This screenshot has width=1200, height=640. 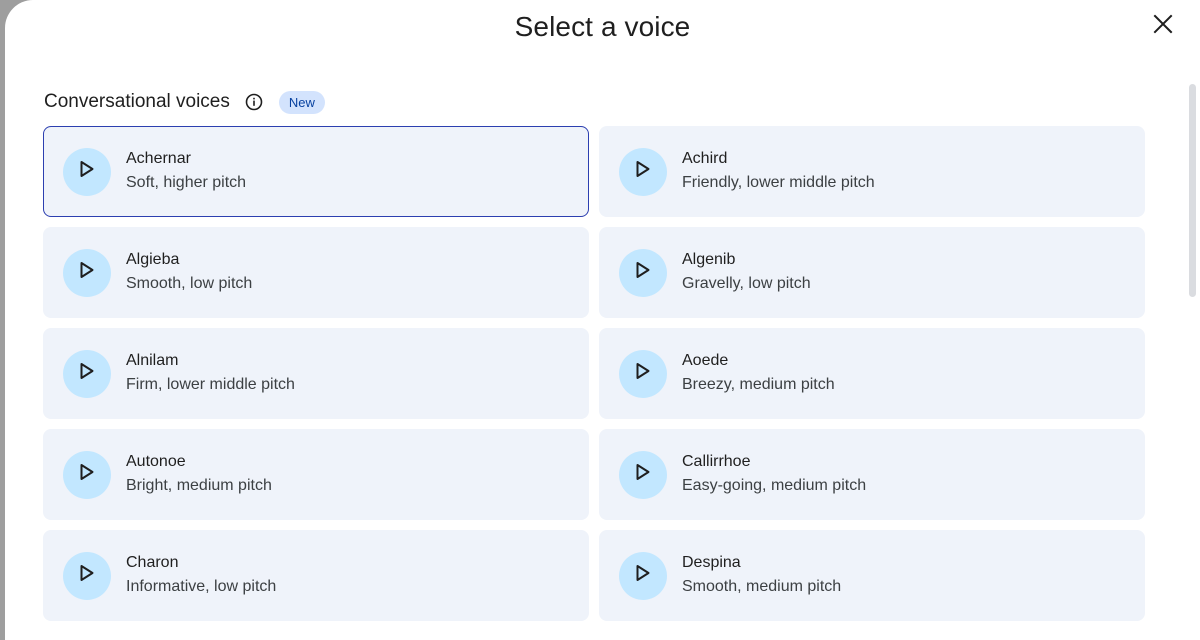 What do you see at coordinates (761, 576) in the screenshot?
I see `voice-text: Despina Smooth, medium pitch` at bounding box center [761, 576].